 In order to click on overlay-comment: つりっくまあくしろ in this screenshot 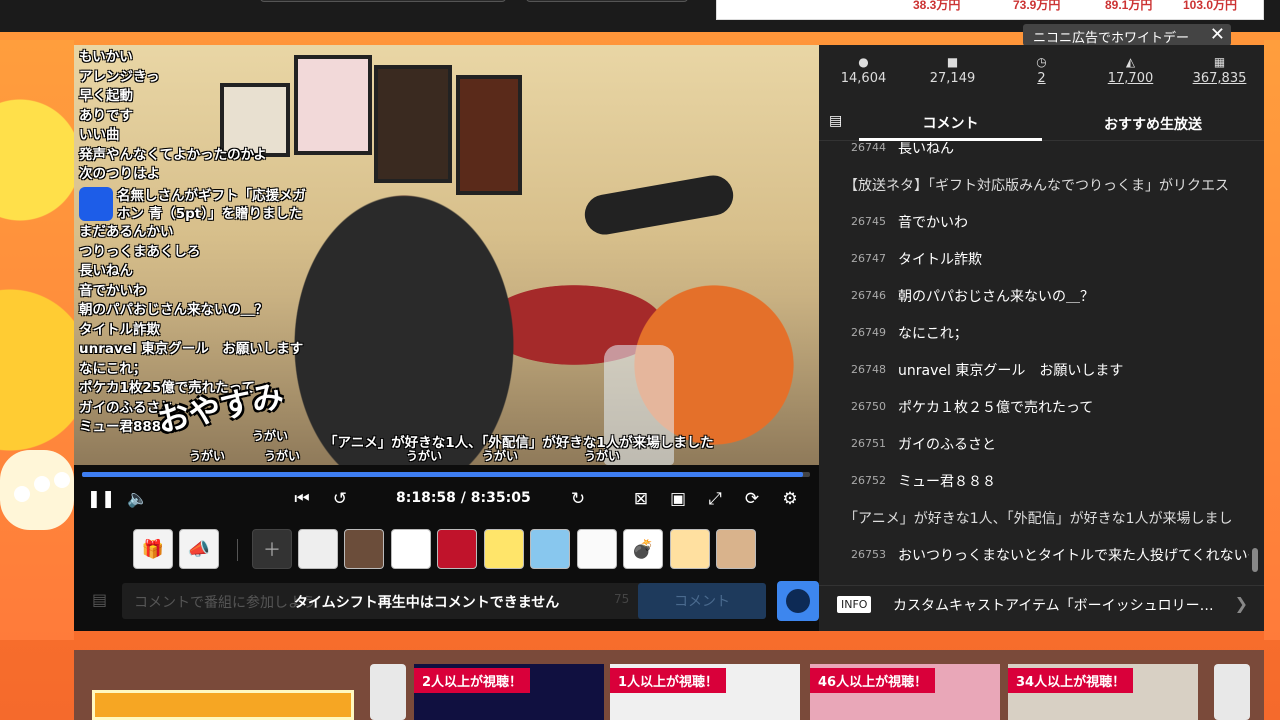, I will do `click(140, 251)`.